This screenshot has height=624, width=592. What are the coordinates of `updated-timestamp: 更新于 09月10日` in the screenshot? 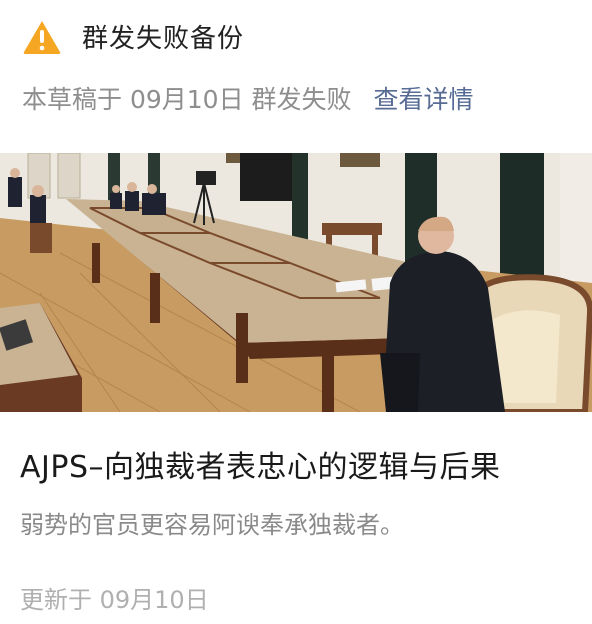 It's located at (114, 600).